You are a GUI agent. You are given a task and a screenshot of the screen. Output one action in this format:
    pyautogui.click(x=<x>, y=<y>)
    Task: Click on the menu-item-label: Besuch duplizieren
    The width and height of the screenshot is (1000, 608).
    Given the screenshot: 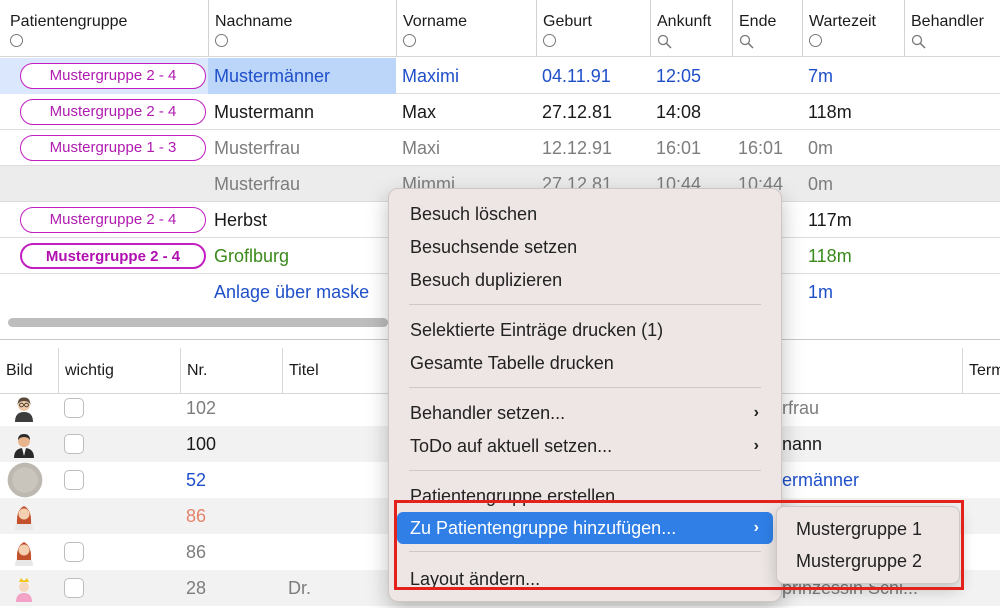 What is the action you would take?
    pyautogui.click(x=486, y=280)
    